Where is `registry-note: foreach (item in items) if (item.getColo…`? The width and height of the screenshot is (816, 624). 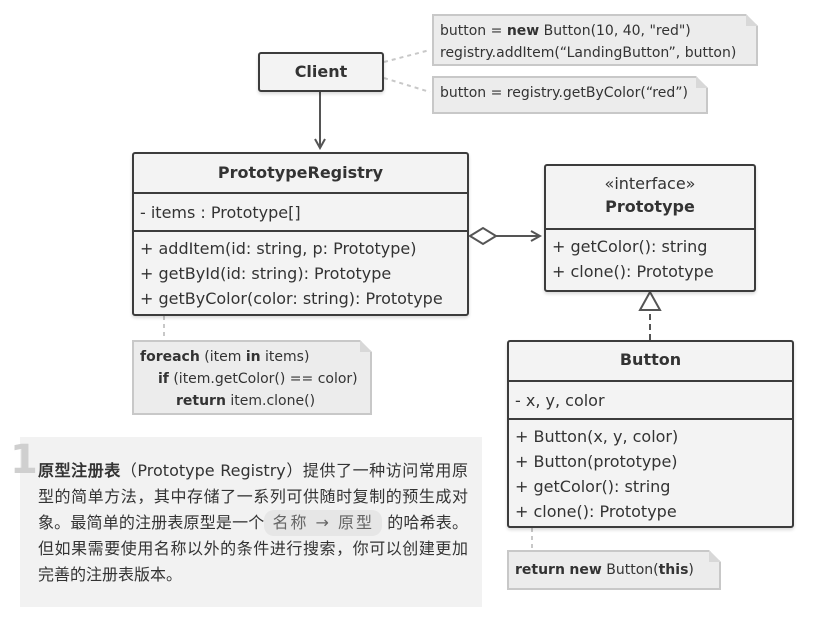
registry-note: foreach (item in items) if (item.getColo… is located at coordinates (252, 377).